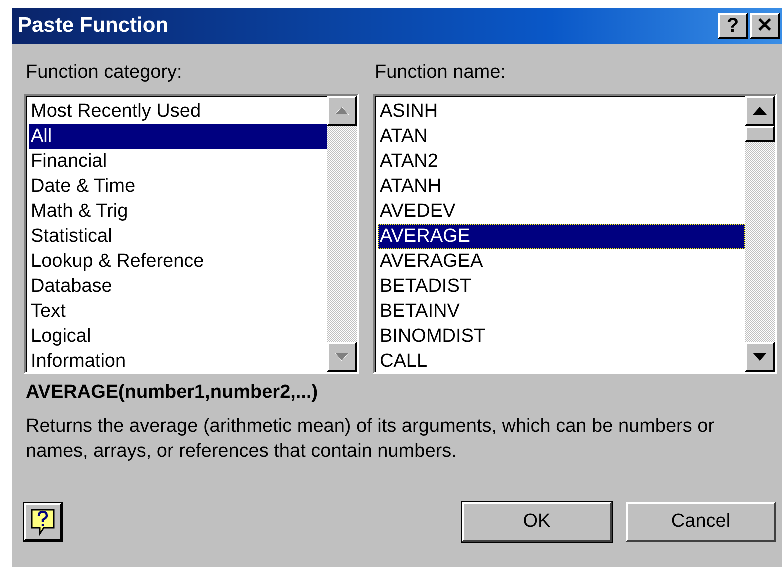 This screenshot has width=782, height=567. I want to click on list-item: AVEDEV, so click(561, 211).